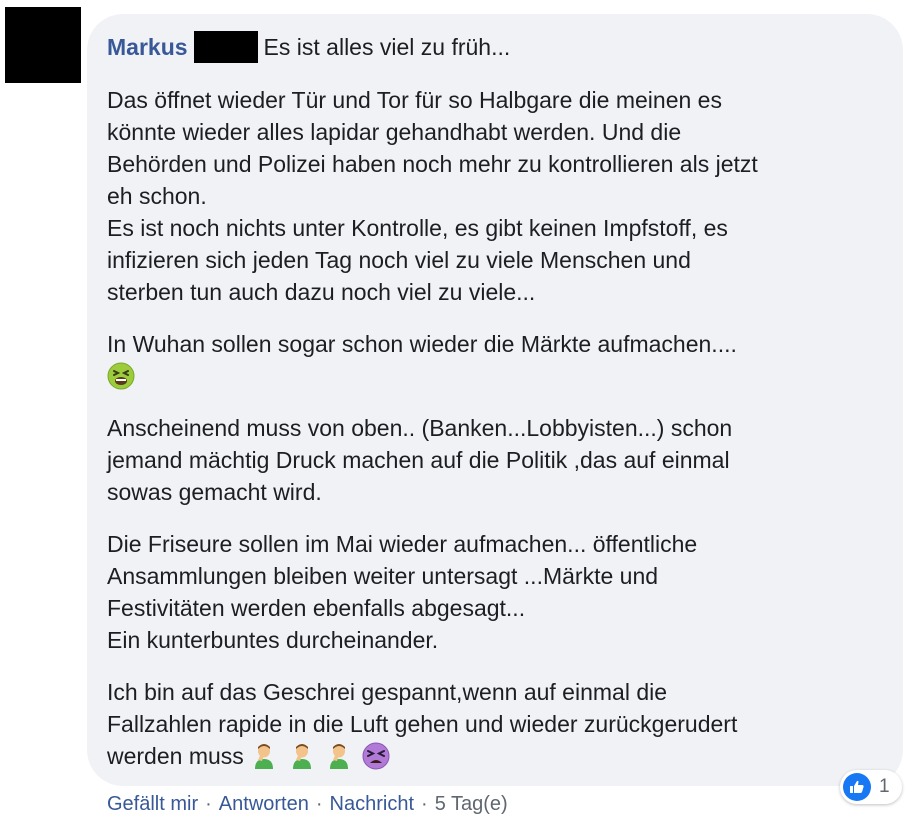  What do you see at coordinates (273, 640) in the screenshot?
I see `text-line: Ein kunterbuntes durcheinander.` at bounding box center [273, 640].